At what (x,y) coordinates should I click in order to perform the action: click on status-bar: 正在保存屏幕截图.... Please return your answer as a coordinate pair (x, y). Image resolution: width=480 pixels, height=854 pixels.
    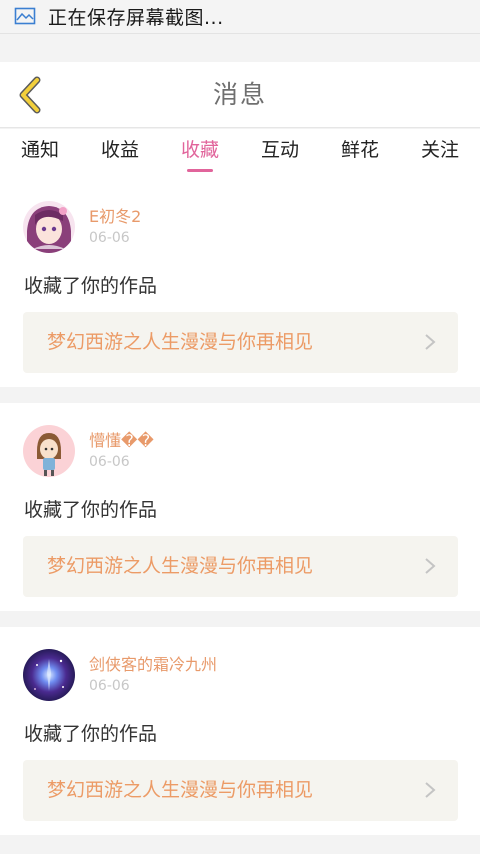
    Looking at the image, I should click on (240, 17).